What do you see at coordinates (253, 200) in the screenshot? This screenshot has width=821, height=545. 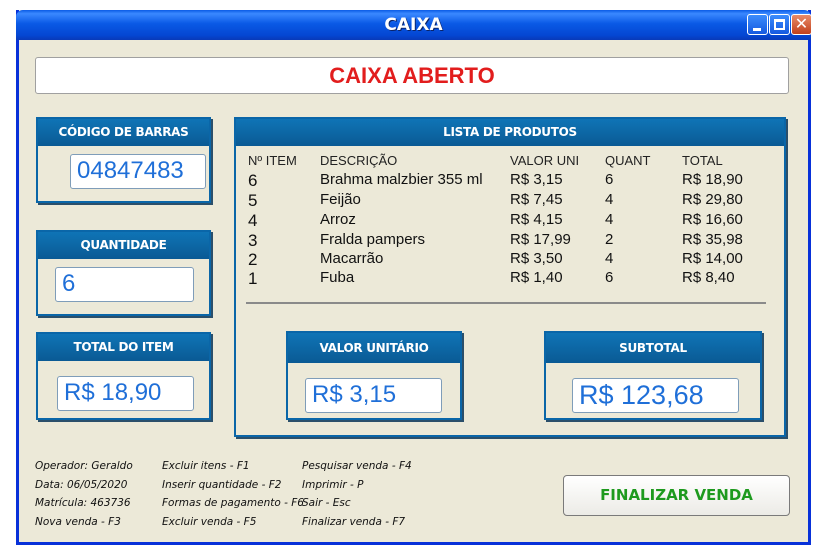 I see `item-number: 5` at bounding box center [253, 200].